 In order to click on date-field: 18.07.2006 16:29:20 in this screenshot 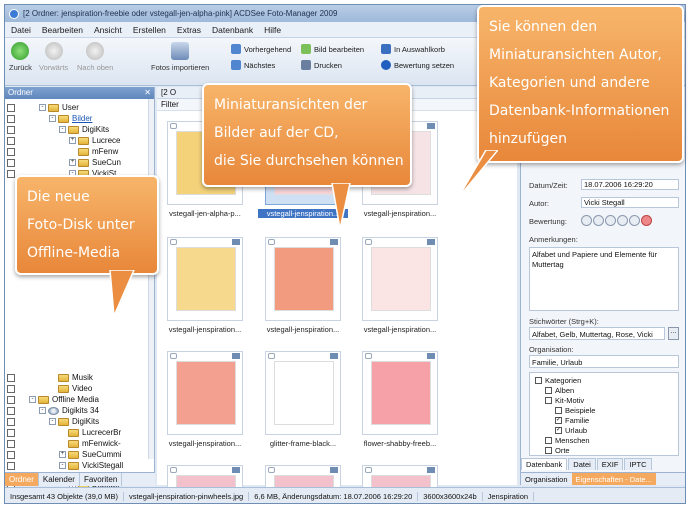, I will do `click(630, 184)`.